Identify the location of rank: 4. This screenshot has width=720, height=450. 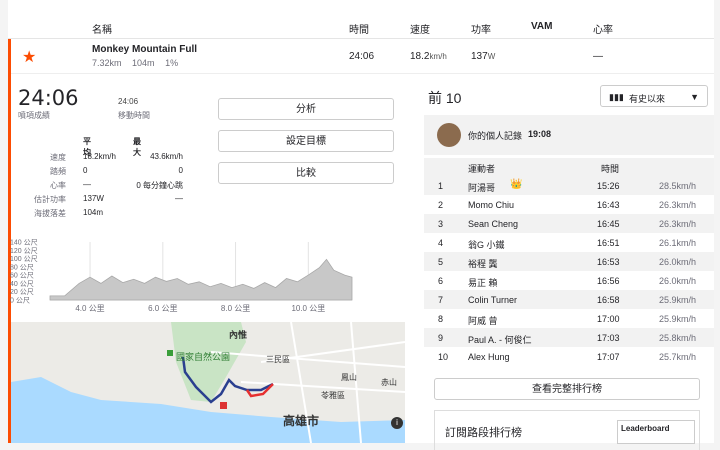
(441, 243).